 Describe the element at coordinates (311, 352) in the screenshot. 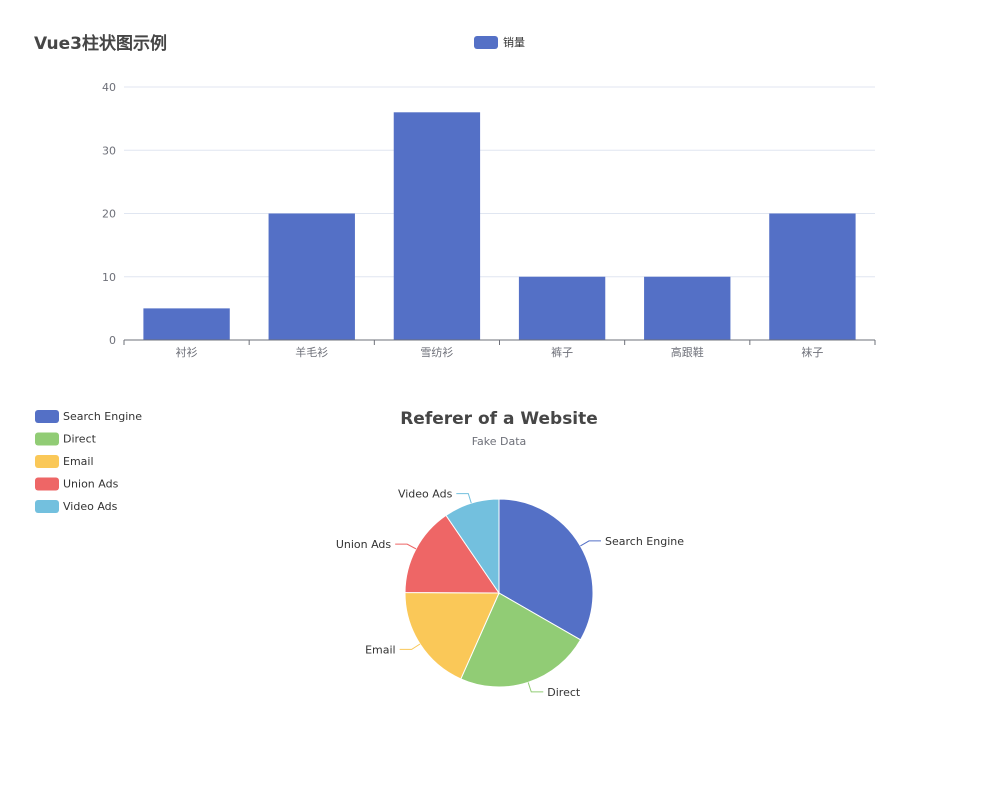

I see `x-tick-label: 羊毛衫` at that location.